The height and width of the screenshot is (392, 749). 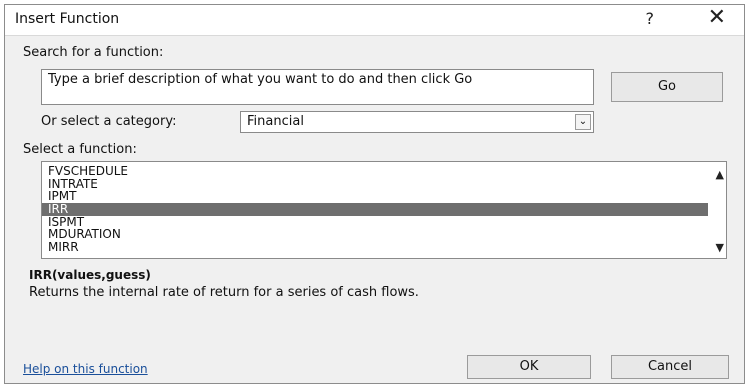 I want to click on chevron-down-icon: ▼, so click(x=720, y=247).